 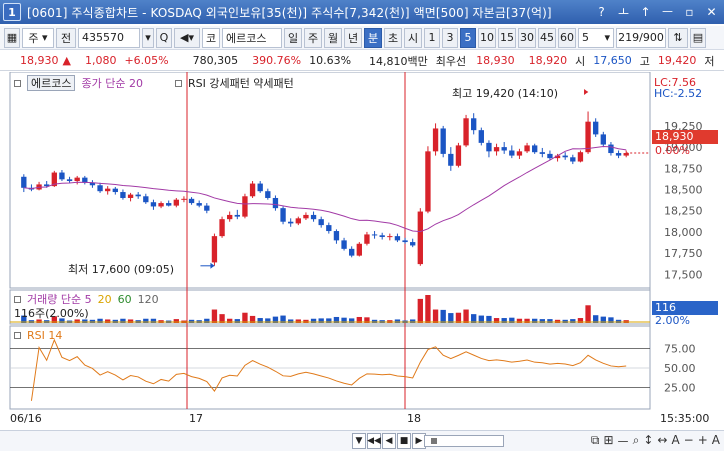 I want to click on rsi-toggle-icon, so click(x=17, y=335).